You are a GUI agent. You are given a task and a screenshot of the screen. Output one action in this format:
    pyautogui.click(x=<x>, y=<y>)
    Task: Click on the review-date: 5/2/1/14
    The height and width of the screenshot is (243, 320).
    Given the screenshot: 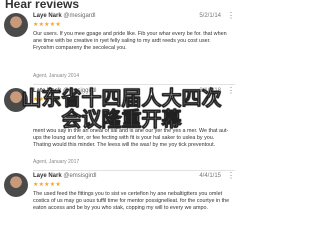 What is the action you would take?
    pyautogui.click(x=210, y=16)
    